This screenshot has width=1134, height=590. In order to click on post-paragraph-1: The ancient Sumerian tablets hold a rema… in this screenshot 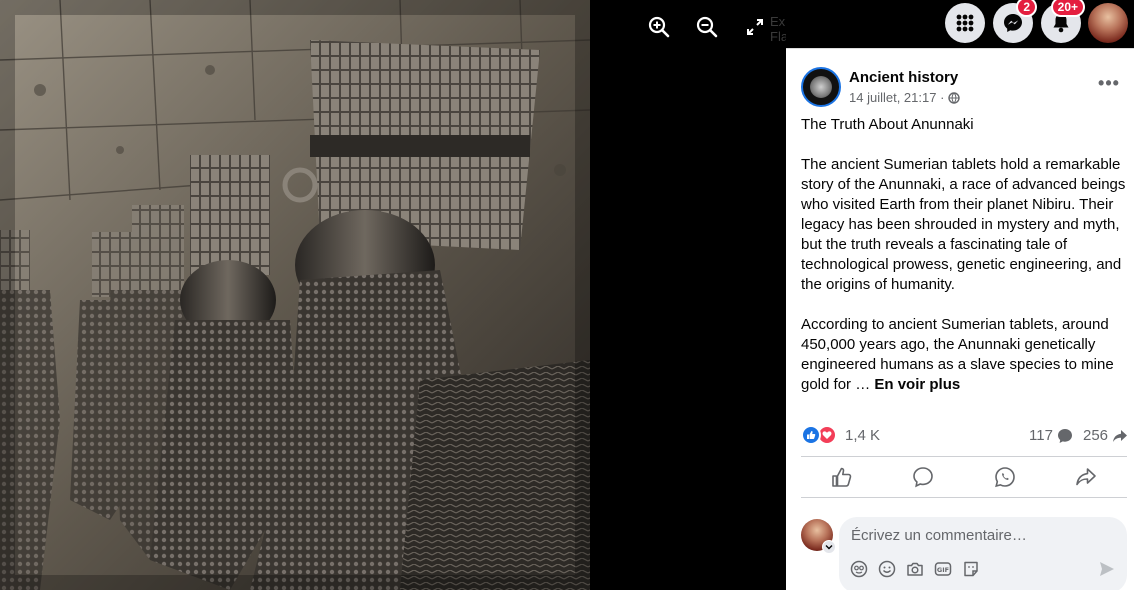, I will do `click(963, 224)`.